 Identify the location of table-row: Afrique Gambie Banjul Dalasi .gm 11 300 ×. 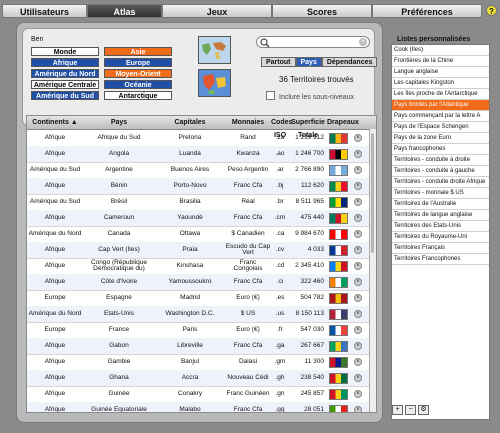
(199, 362).